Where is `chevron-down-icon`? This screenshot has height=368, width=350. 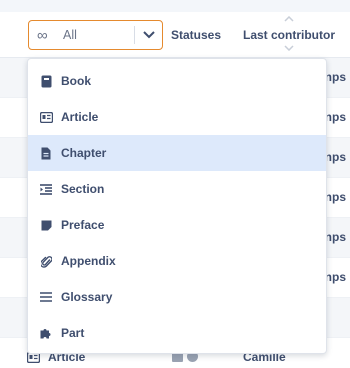
chevron-down-icon is located at coordinates (148, 35).